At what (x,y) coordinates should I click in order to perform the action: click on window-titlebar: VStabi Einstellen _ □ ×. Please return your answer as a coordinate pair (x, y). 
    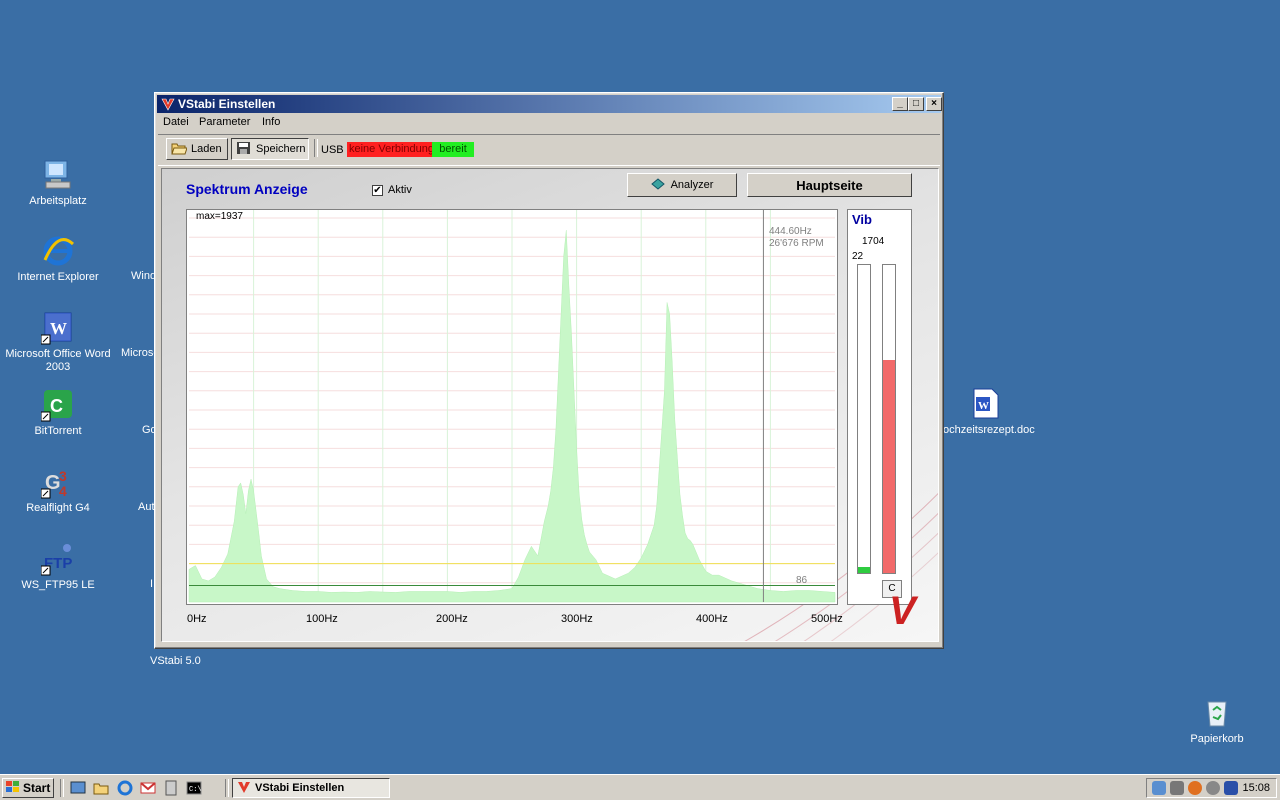
    Looking at the image, I should click on (549, 104).